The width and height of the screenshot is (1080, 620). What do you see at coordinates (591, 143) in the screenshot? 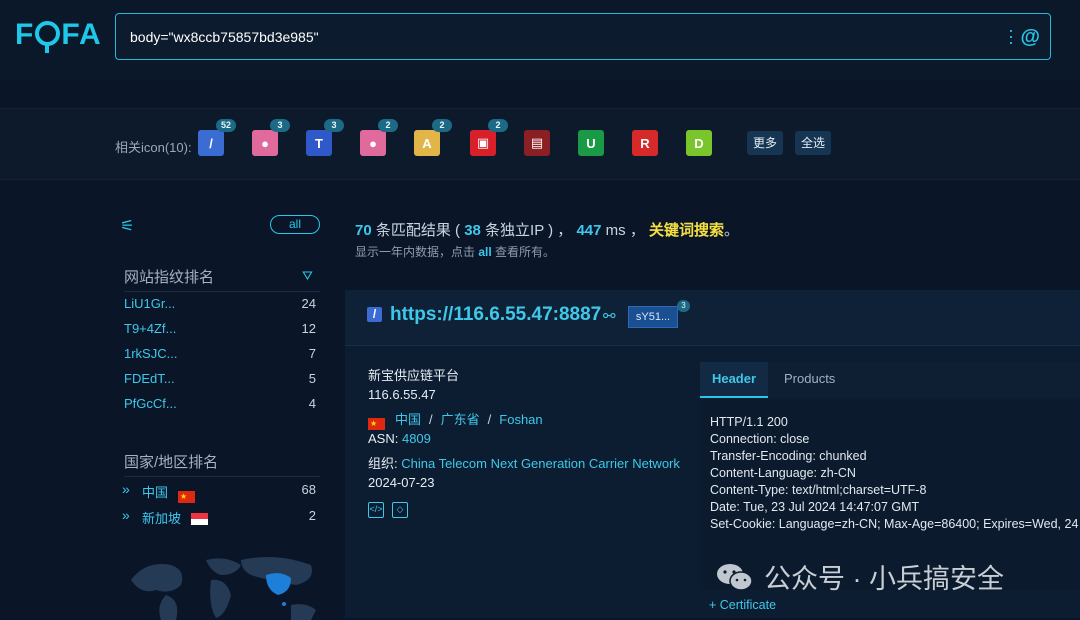
I see `green-u-favicon-icon: U` at bounding box center [591, 143].